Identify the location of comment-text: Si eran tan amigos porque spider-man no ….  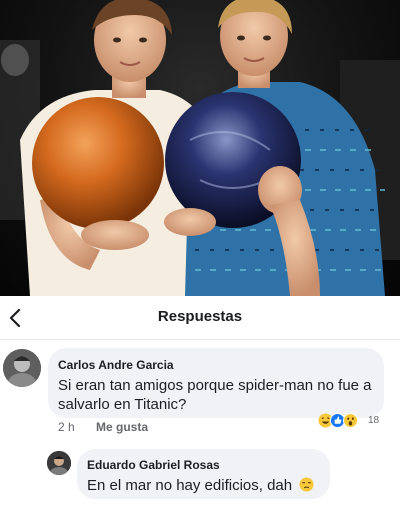
(215, 395).